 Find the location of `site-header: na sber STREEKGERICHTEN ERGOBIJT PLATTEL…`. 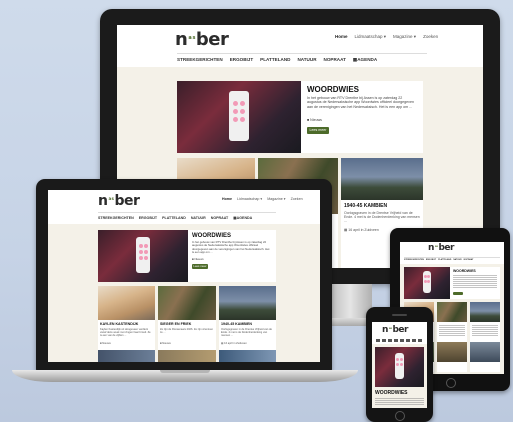

site-header: na sber STREEKGERICHTEN ERGOBIJT PLATTEL… is located at coordinates (452, 253).